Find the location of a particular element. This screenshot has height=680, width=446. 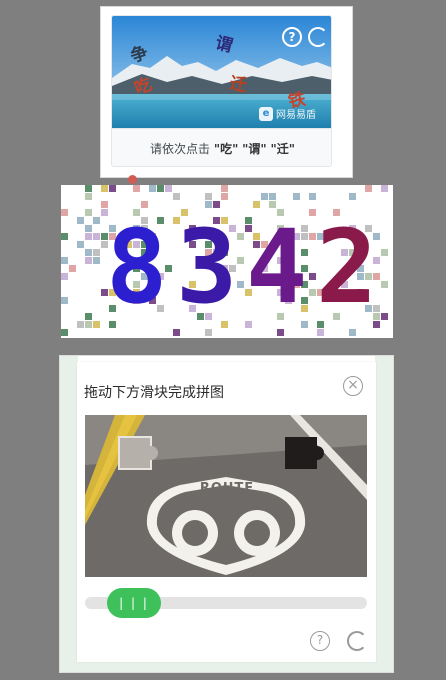

target-char: "谓" is located at coordinates (254, 149).